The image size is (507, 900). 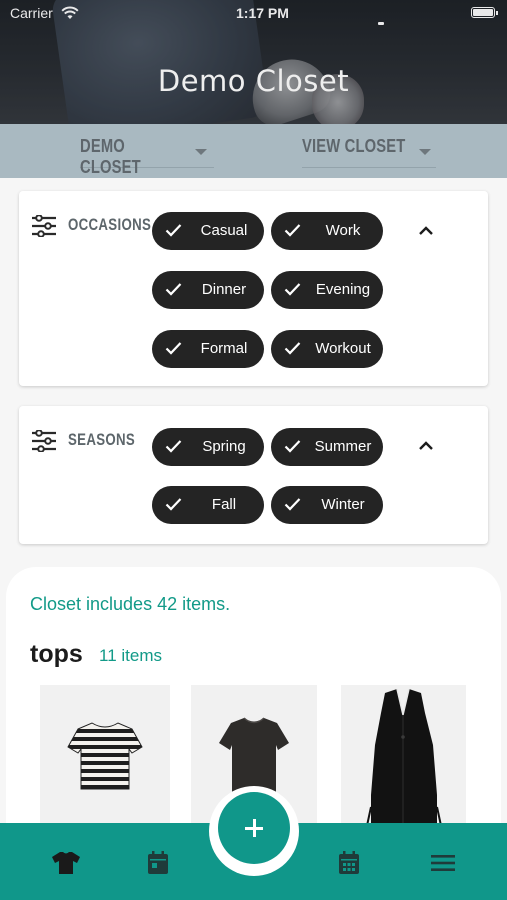 I want to click on closet-selector-bar: DEMO CLOSET VIEW CLOSET, so click(x=253, y=151).